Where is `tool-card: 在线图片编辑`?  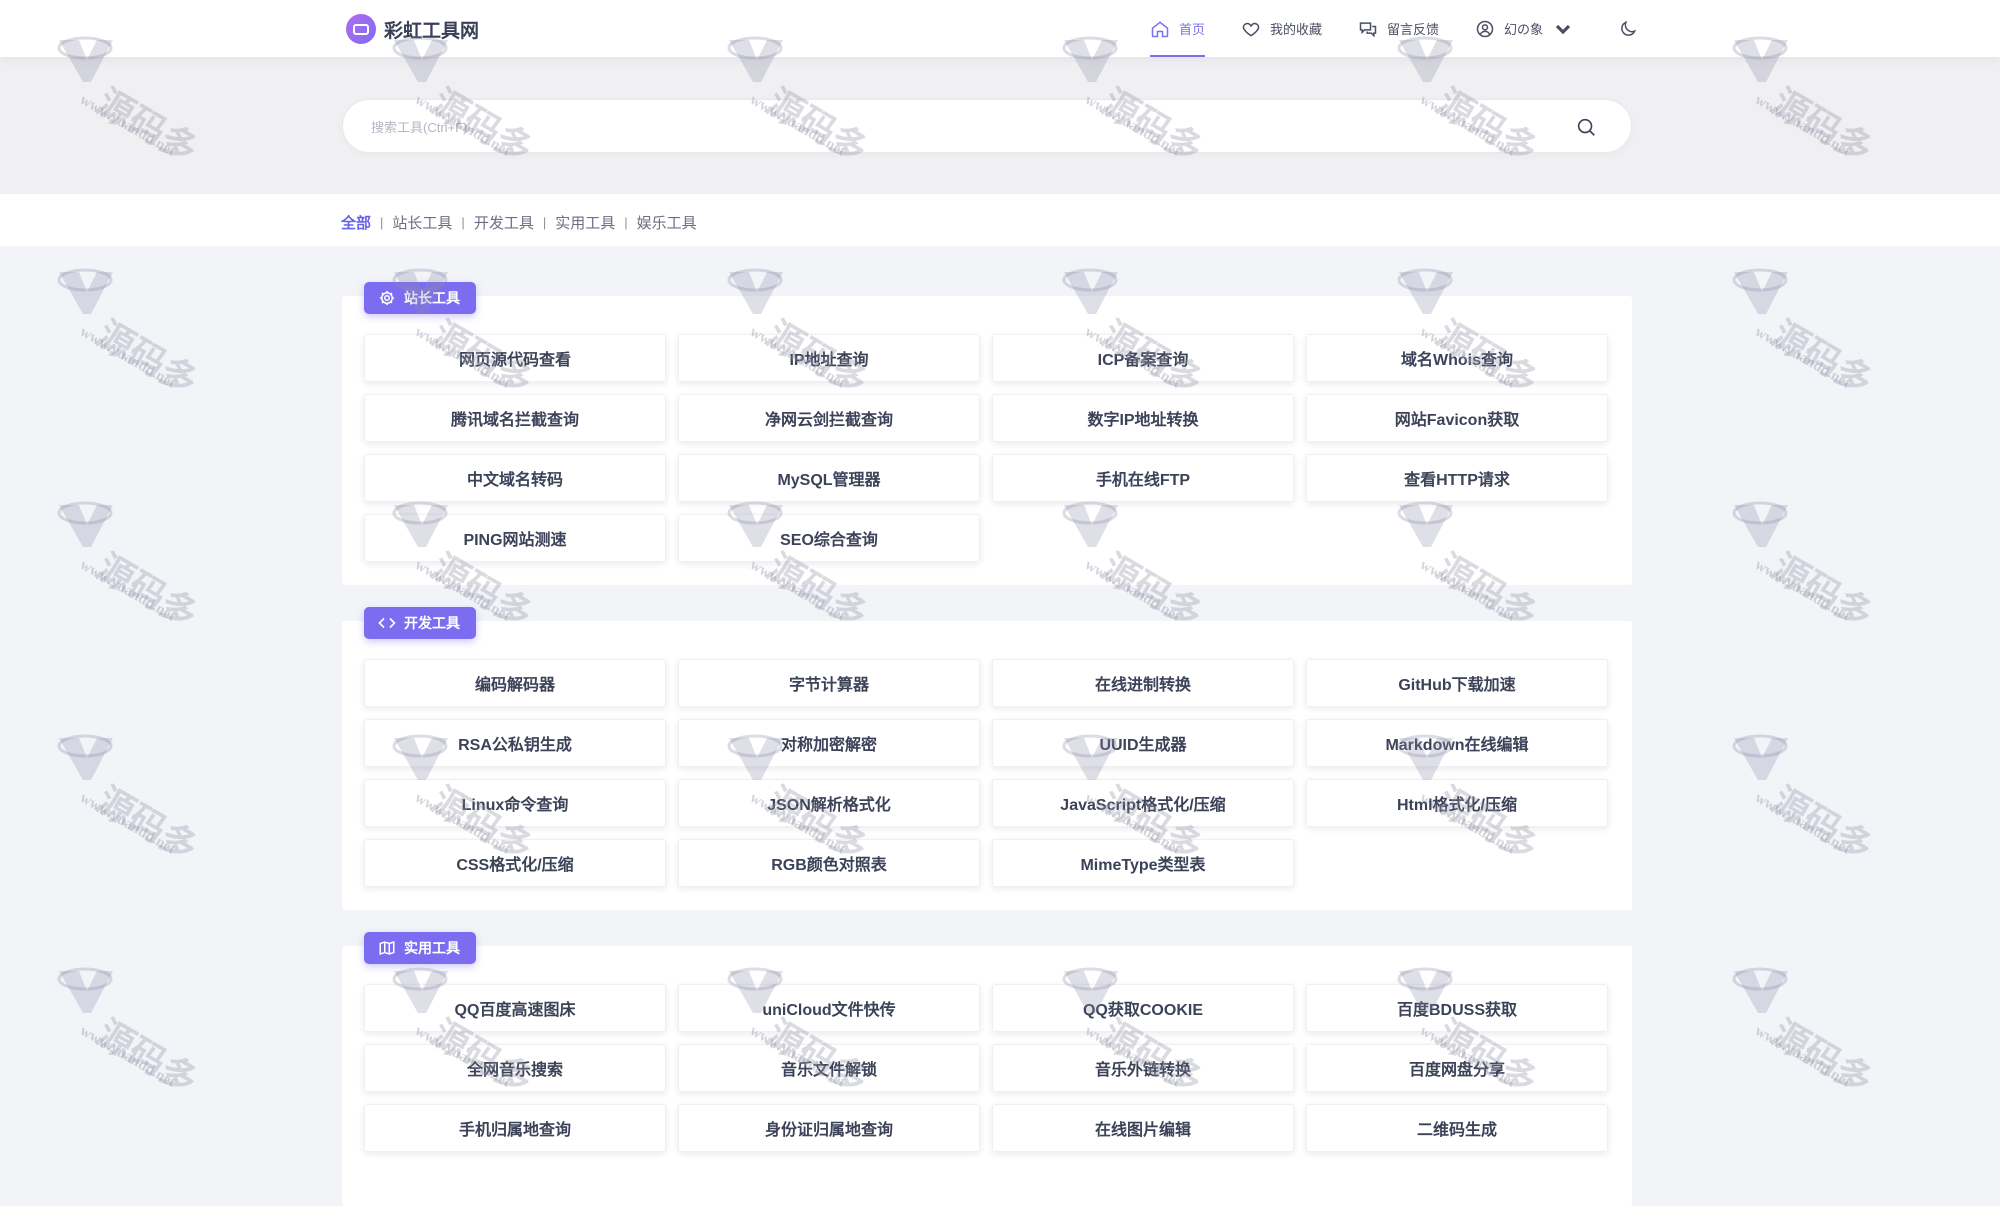 tool-card: 在线图片编辑 is located at coordinates (1143, 1128).